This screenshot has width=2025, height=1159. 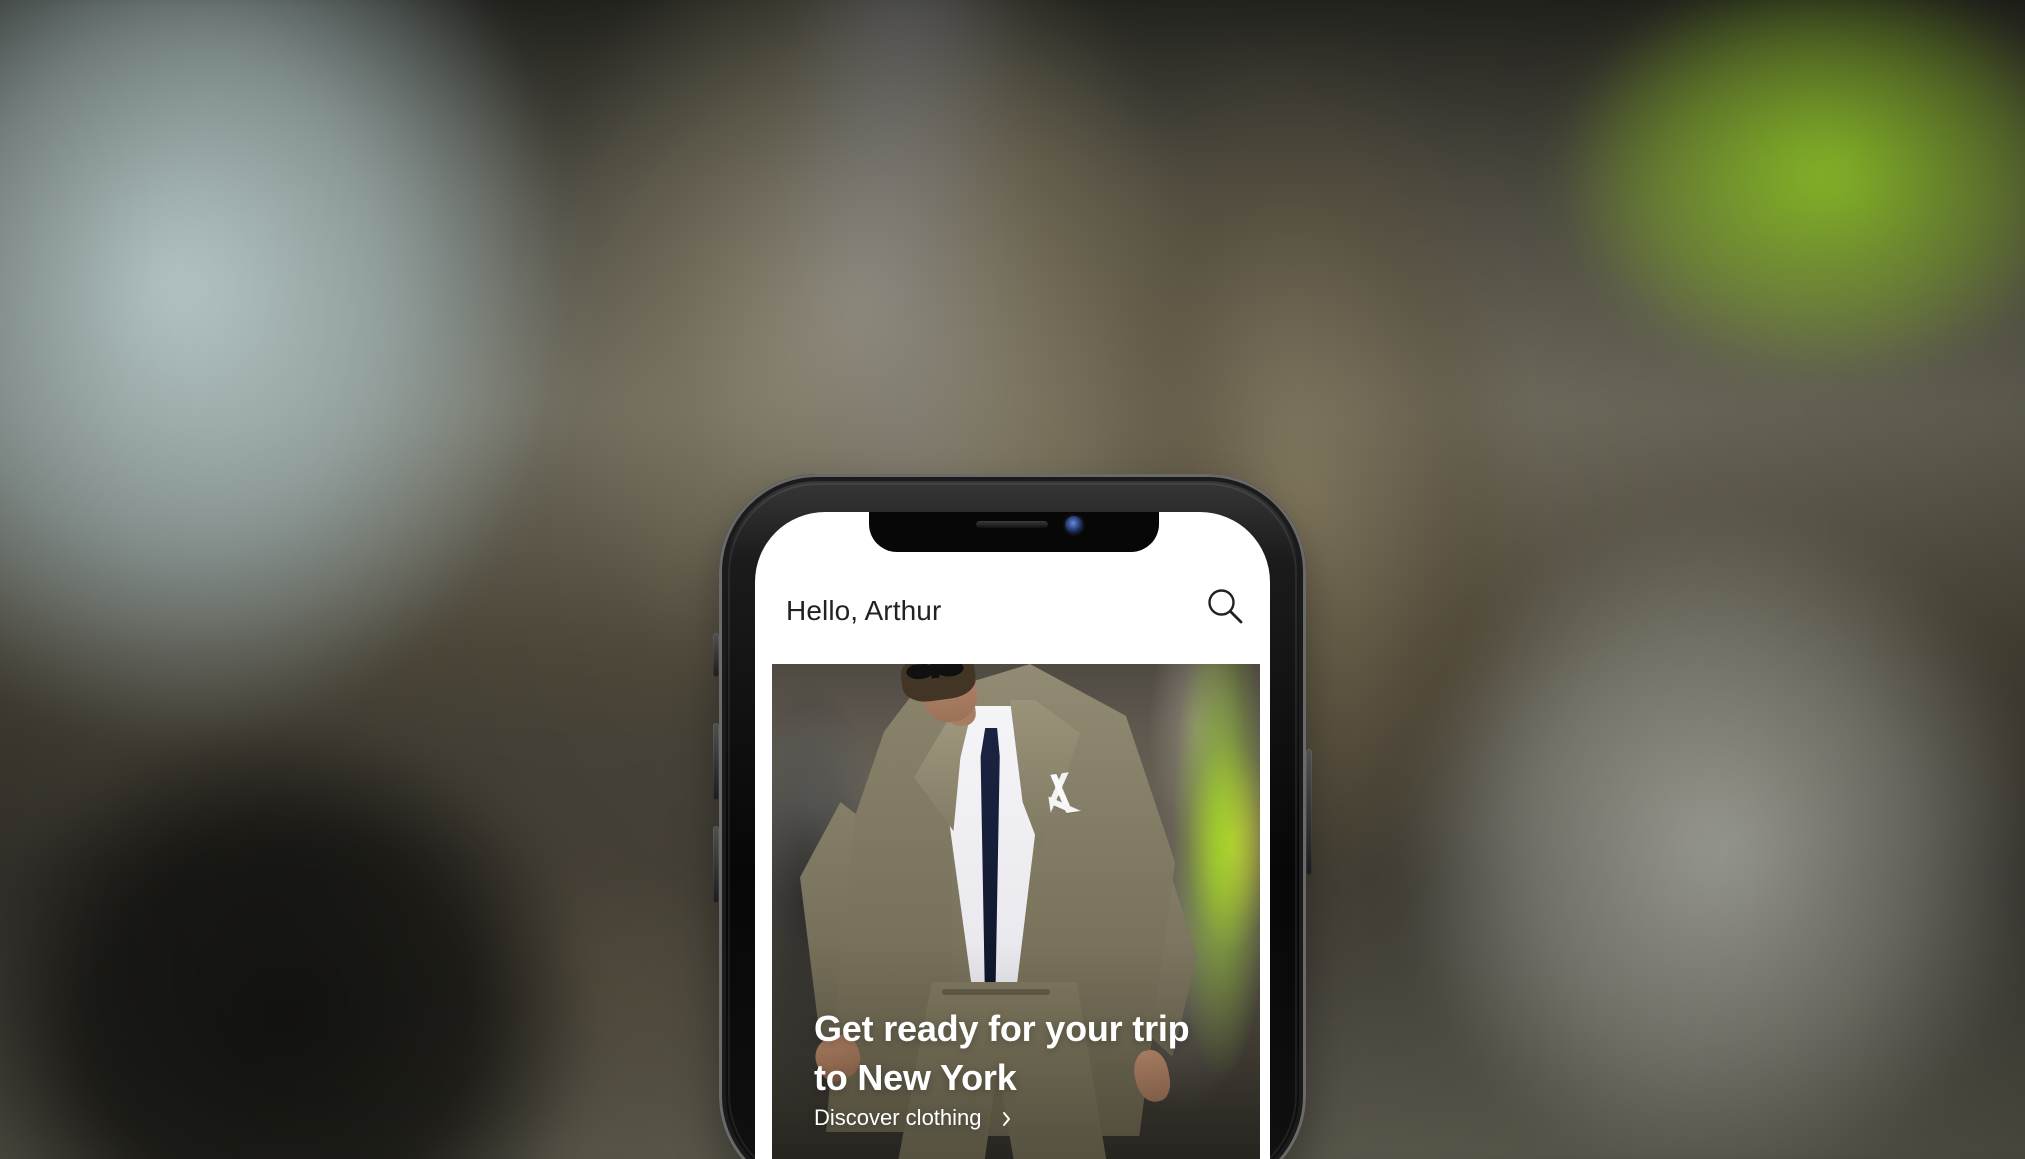 What do you see at coordinates (1074, 525) in the screenshot?
I see `front-camera` at bounding box center [1074, 525].